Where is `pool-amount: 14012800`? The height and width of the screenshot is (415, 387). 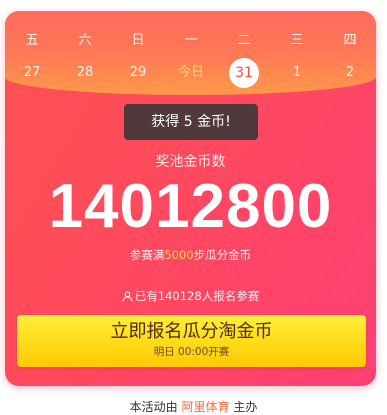 pool-amount: 14012800 is located at coordinates (190, 206).